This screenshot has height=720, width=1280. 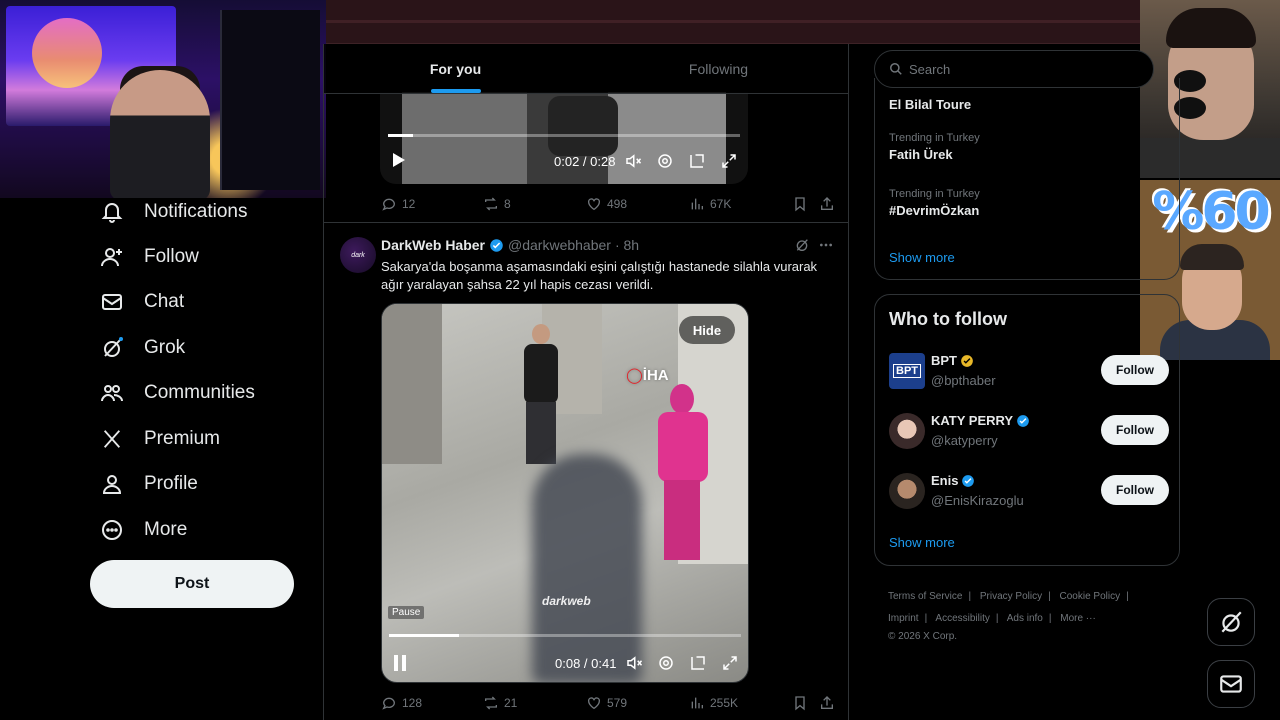 I want to click on grok-floating-button, so click(x=1231, y=622).